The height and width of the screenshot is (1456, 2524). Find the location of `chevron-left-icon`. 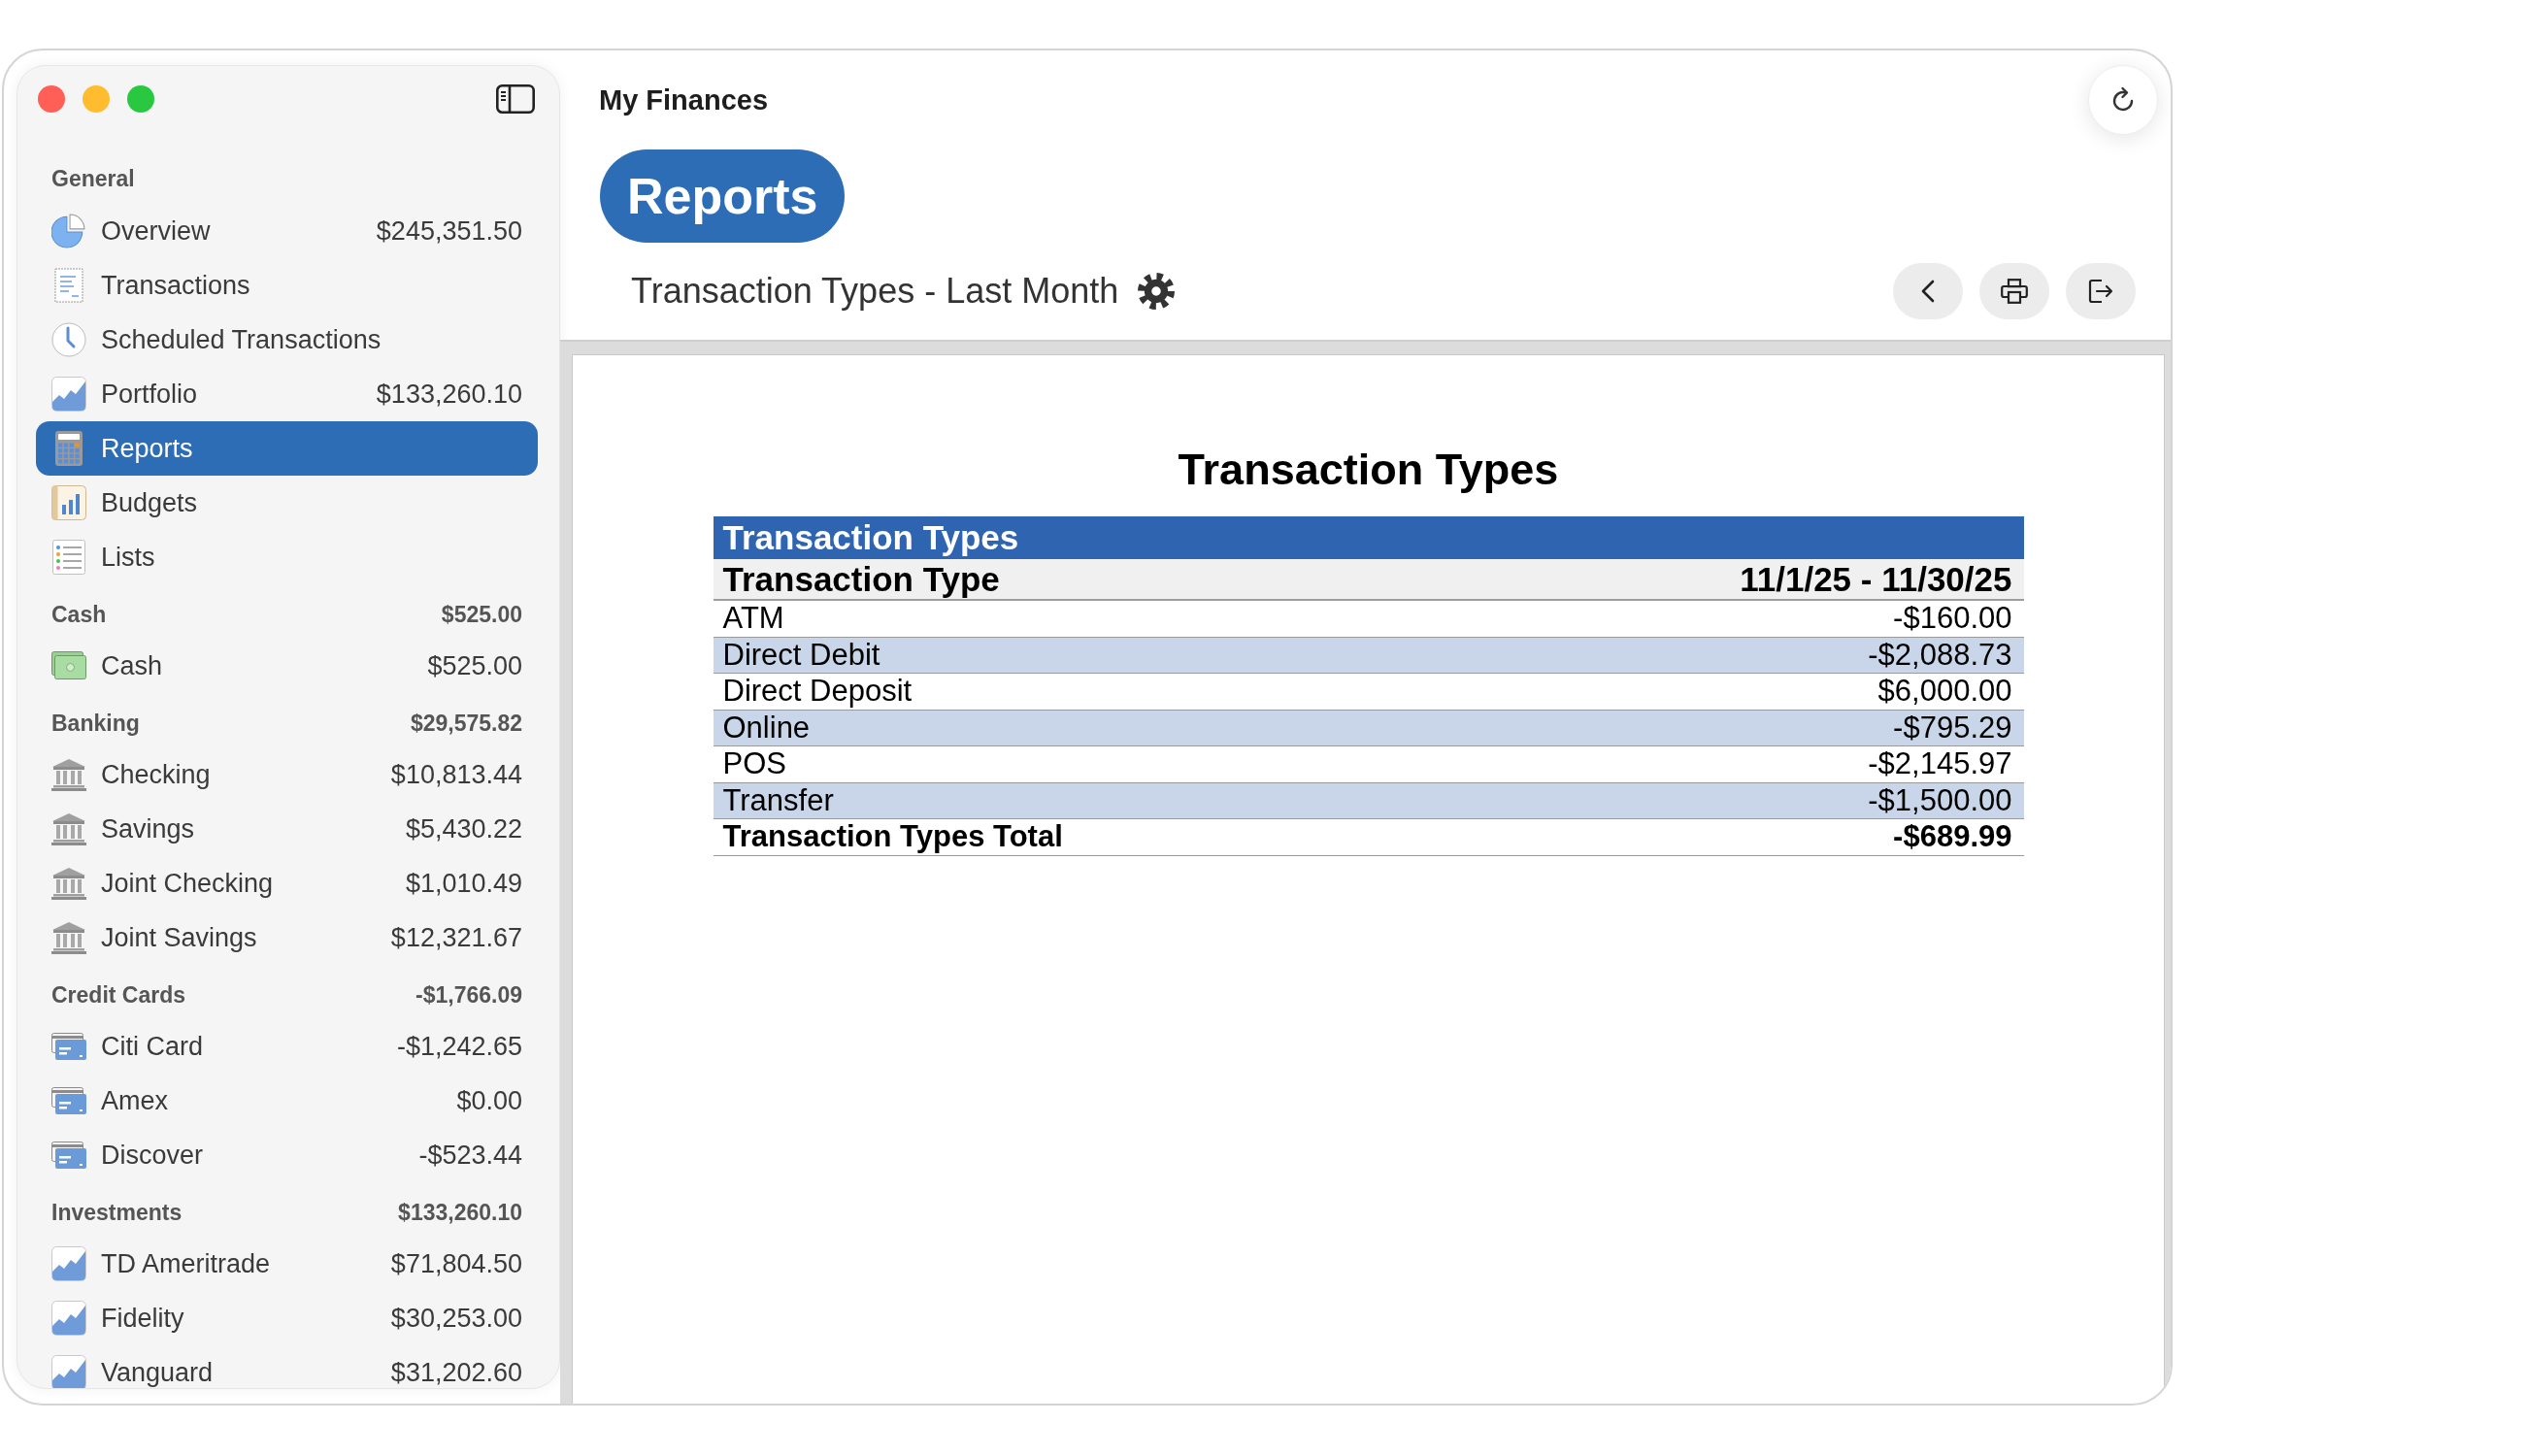

chevron-left-icon is located at coordinates (1928, 291).